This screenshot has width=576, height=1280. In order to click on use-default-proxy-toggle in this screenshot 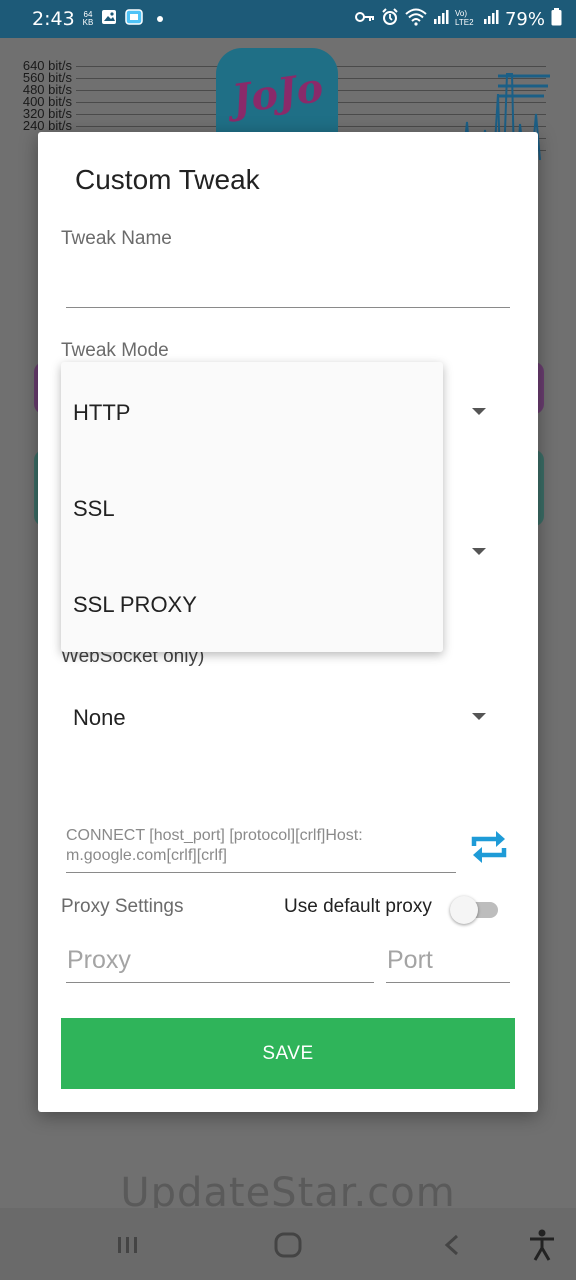, I will do `click(475, 910)`.